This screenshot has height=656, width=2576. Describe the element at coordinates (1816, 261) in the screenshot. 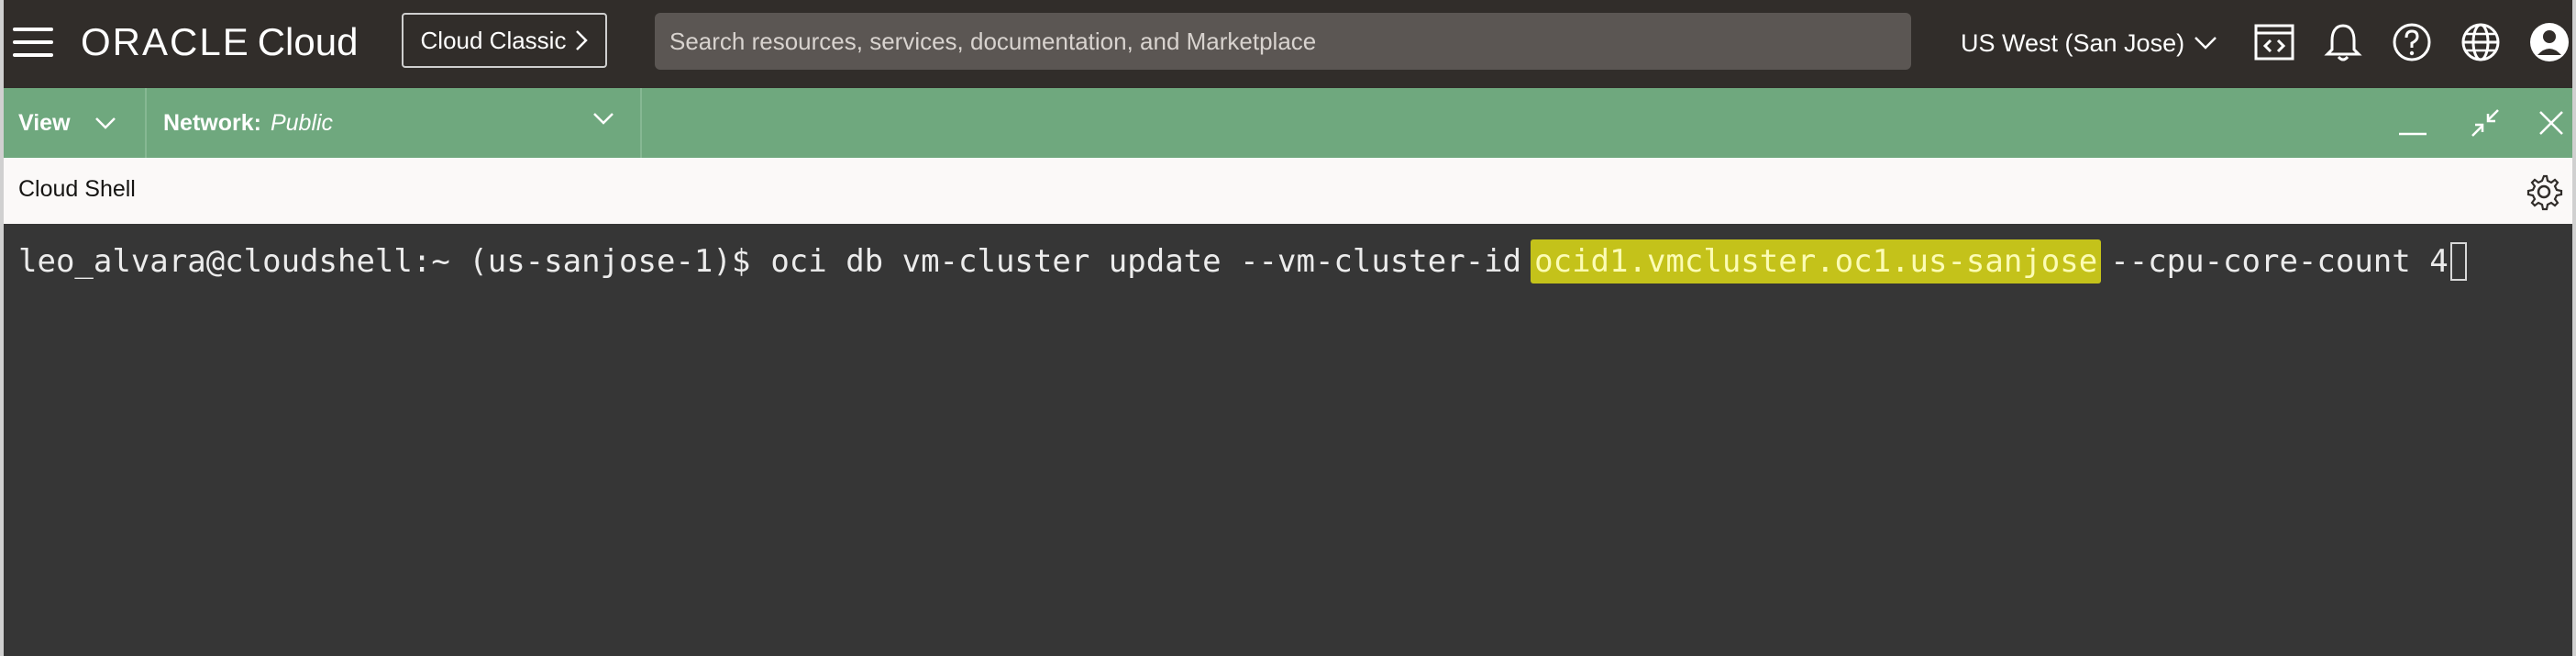

I see `highlighted-ocid: ocid1.vmcluster.oc1.us-sanjose` at that location.